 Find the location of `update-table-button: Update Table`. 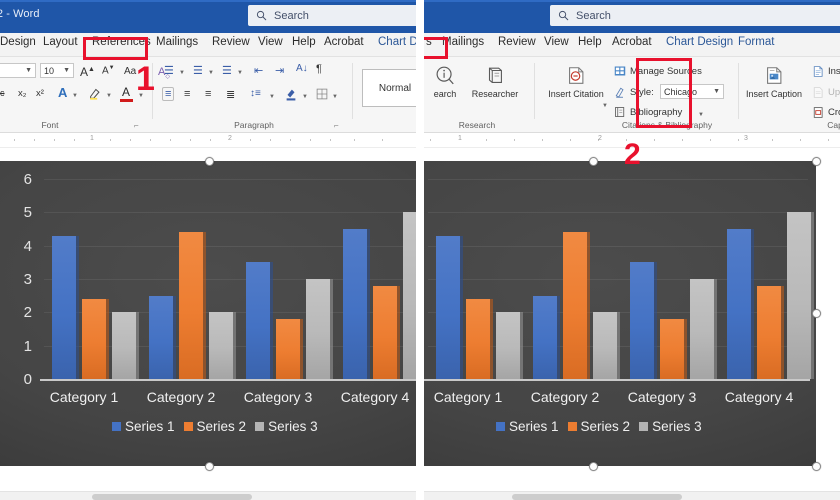

update-table-button: Update Table is located at coordinates (834, 92).